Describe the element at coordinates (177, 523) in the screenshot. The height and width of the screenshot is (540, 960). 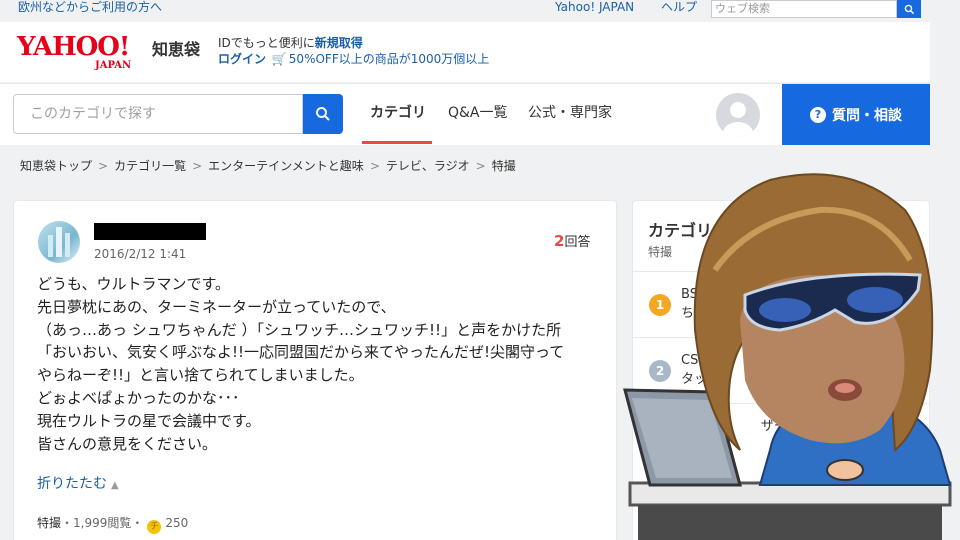
I see `coin-amount: 250` at that location.